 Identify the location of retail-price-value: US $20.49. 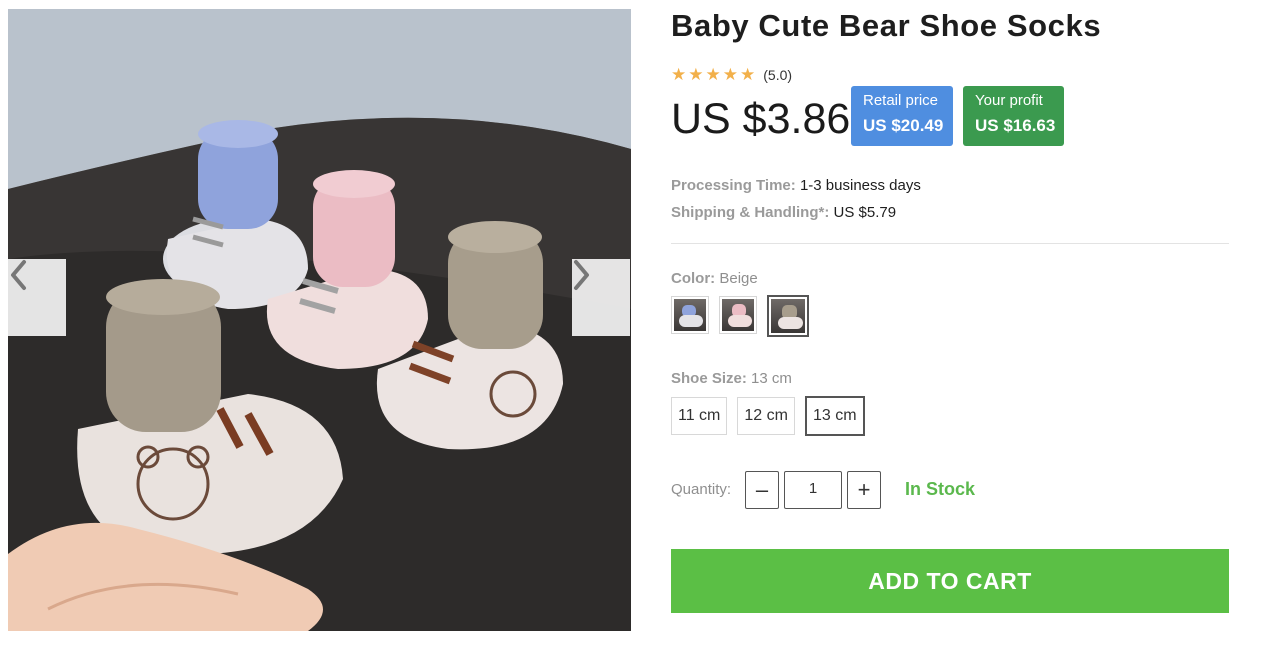
(903, 125).